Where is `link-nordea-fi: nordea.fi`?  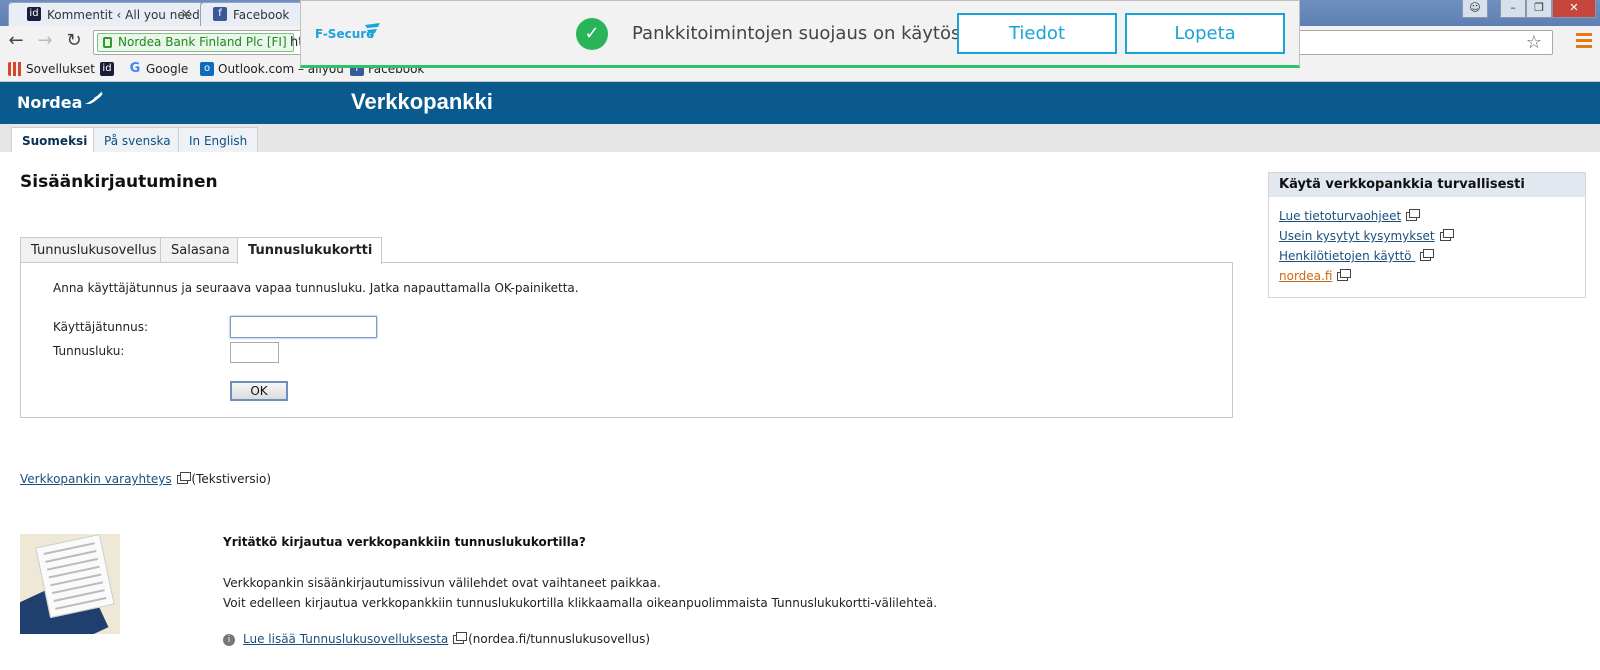
link-nordea-fi: nordea.fi is located at coordinates (1315, 276).